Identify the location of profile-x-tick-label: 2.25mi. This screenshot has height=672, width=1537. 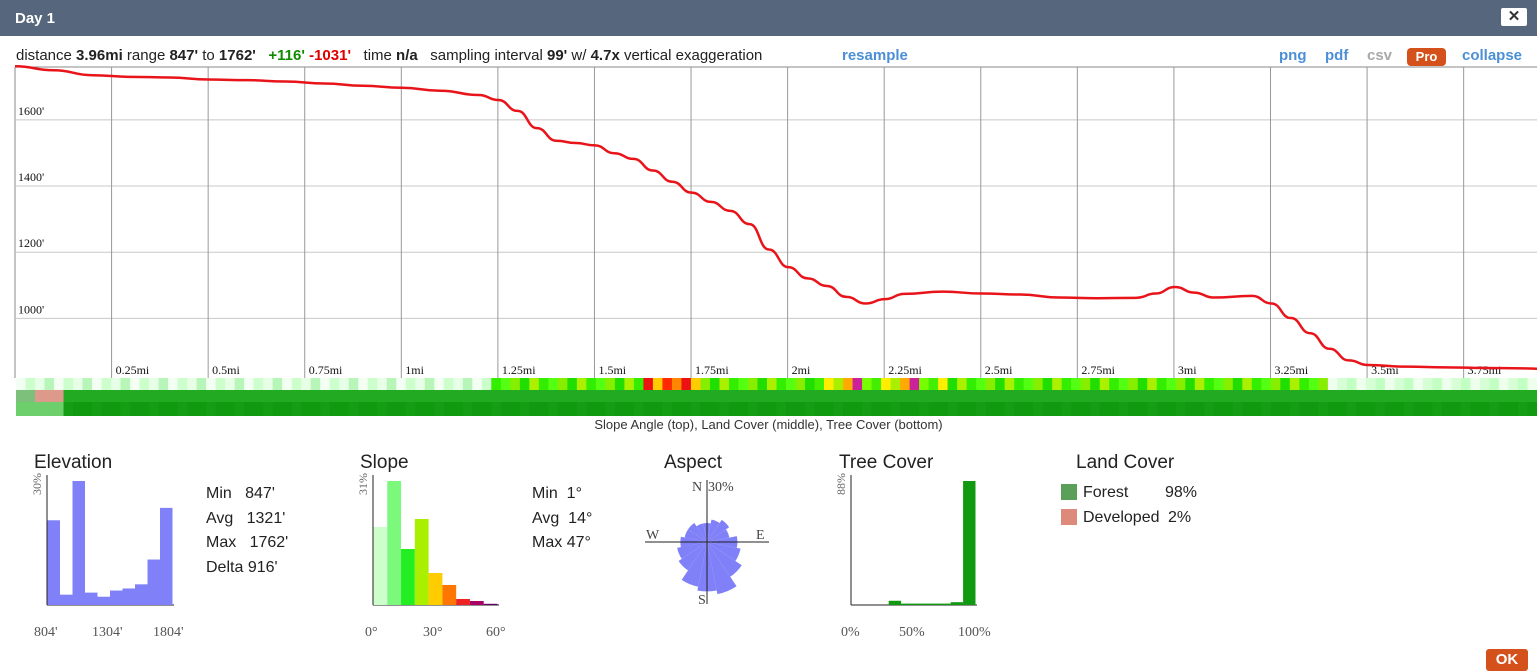
(905, 370).